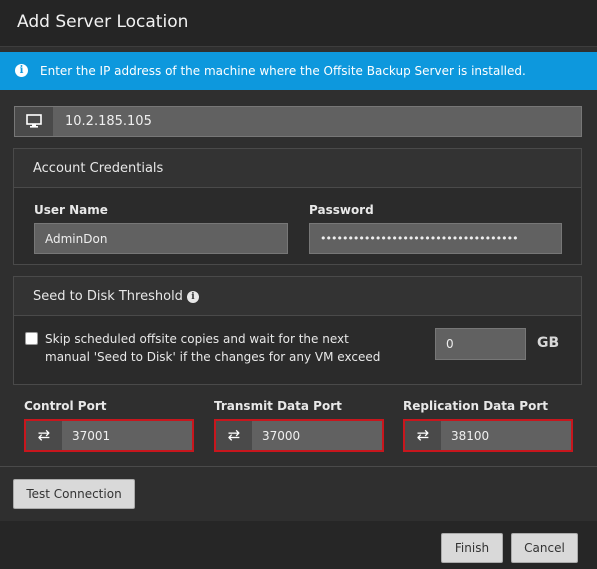  What do you see at coordinates (298, 23) in the screenshot?
I see `dialog-titlebar: Add Server Location` at bounding box center [298, 23].